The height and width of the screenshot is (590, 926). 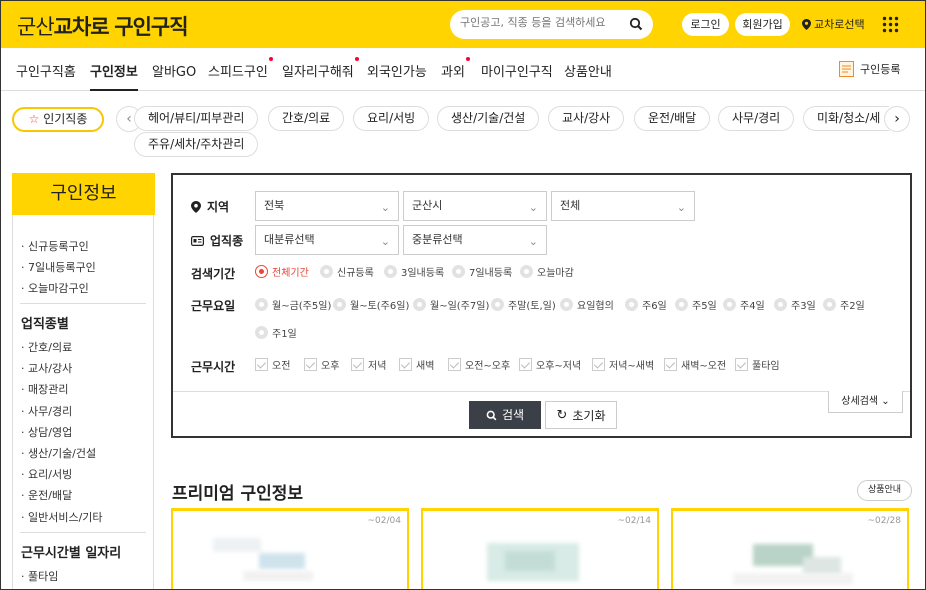 I want to click on site-logo: 군산교차로 구인구직, so click(x=103, y=26).